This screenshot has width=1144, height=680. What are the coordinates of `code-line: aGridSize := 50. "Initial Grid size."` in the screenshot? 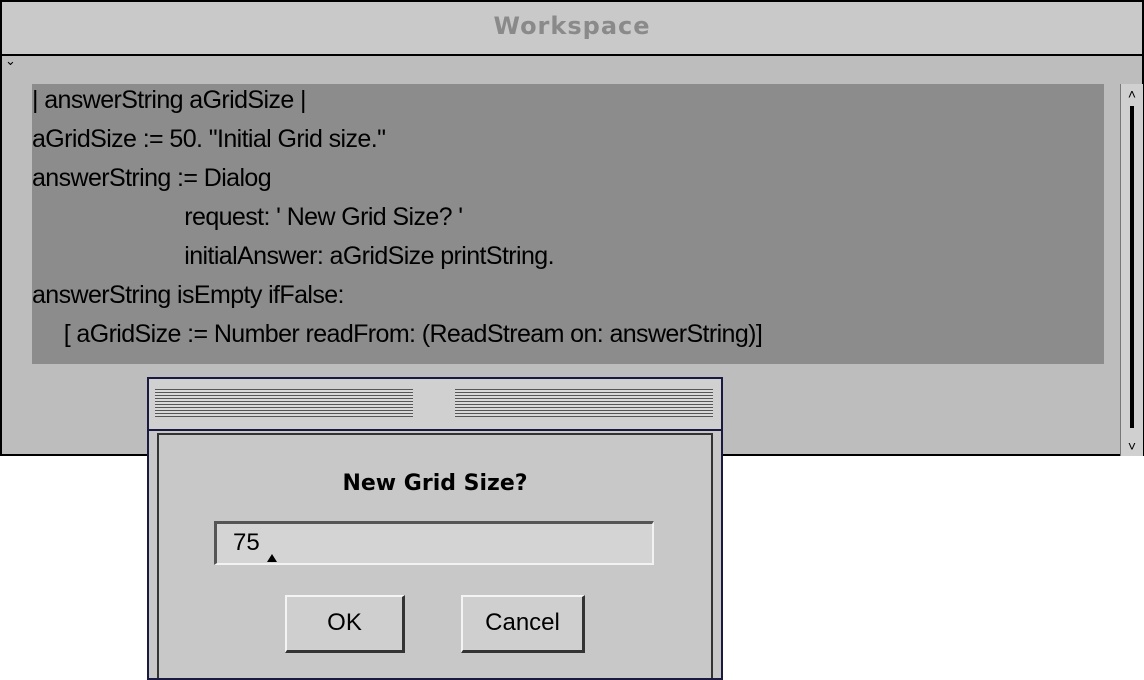 It's located at (209, 139).